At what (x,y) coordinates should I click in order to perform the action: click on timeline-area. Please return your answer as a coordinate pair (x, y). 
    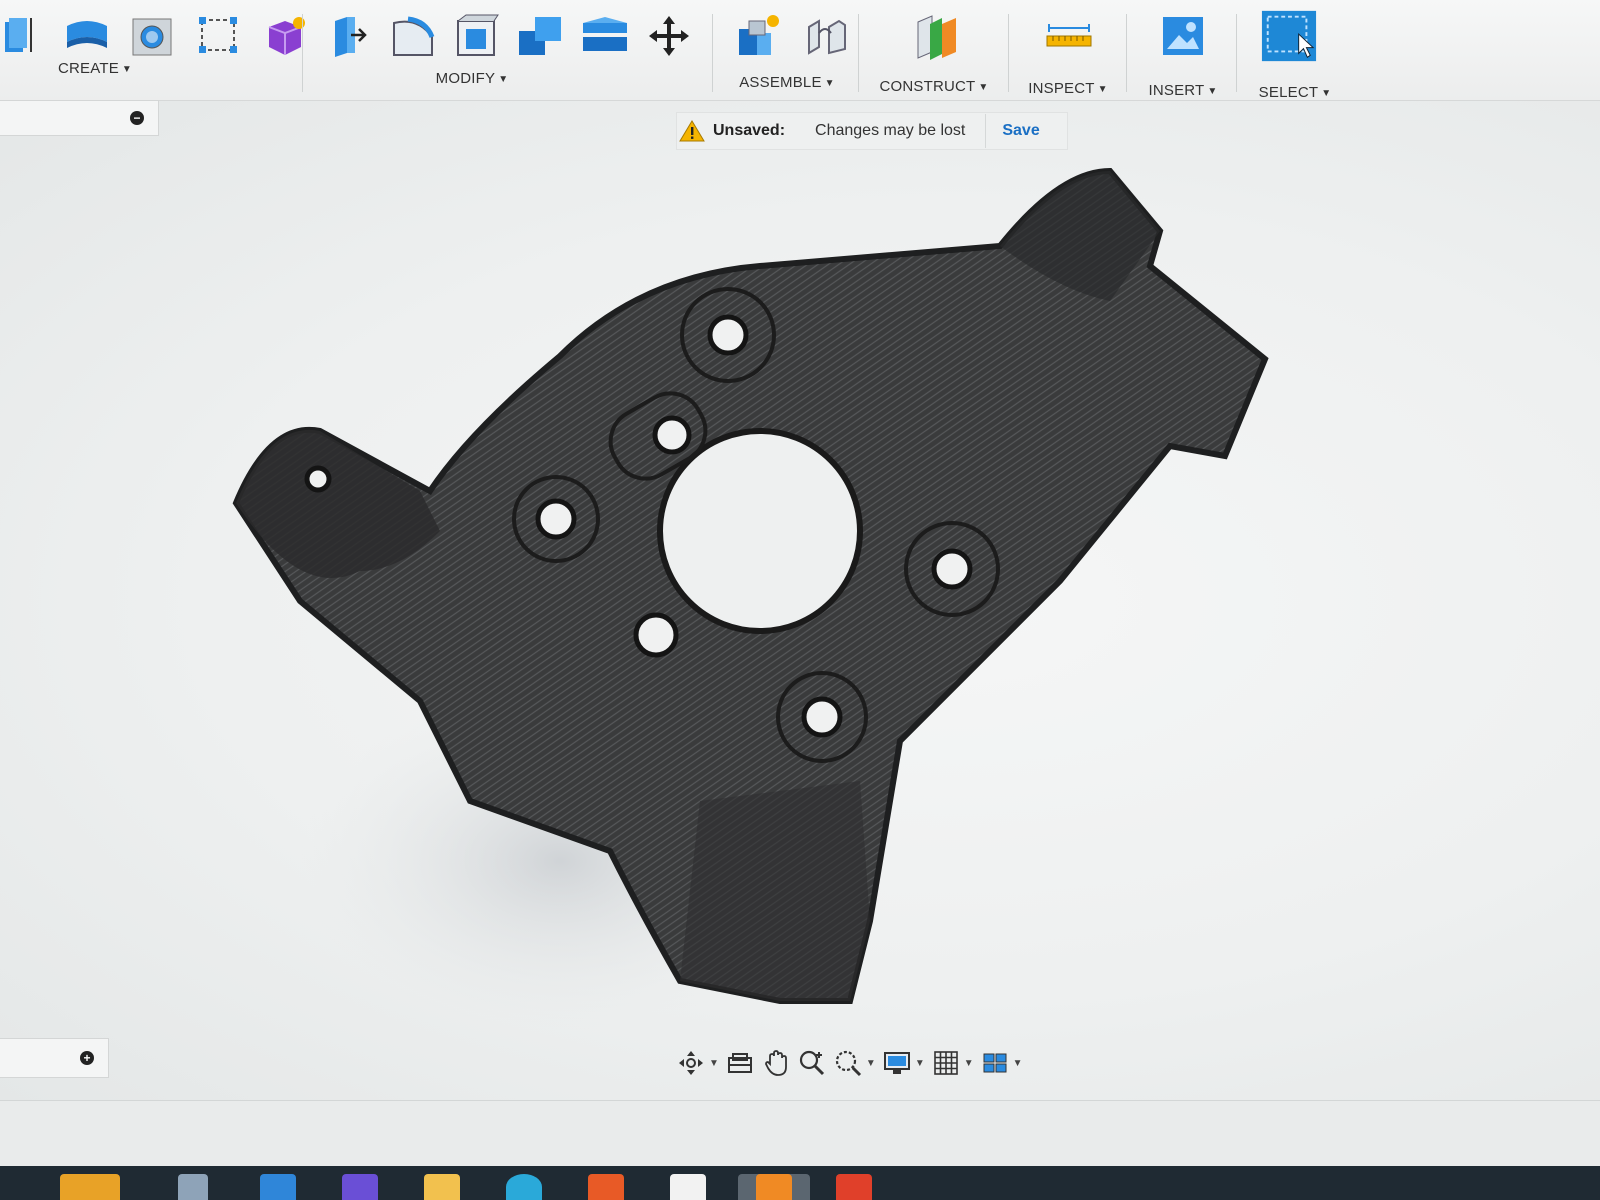
    Looking at the image, I should click on (800, 1133).